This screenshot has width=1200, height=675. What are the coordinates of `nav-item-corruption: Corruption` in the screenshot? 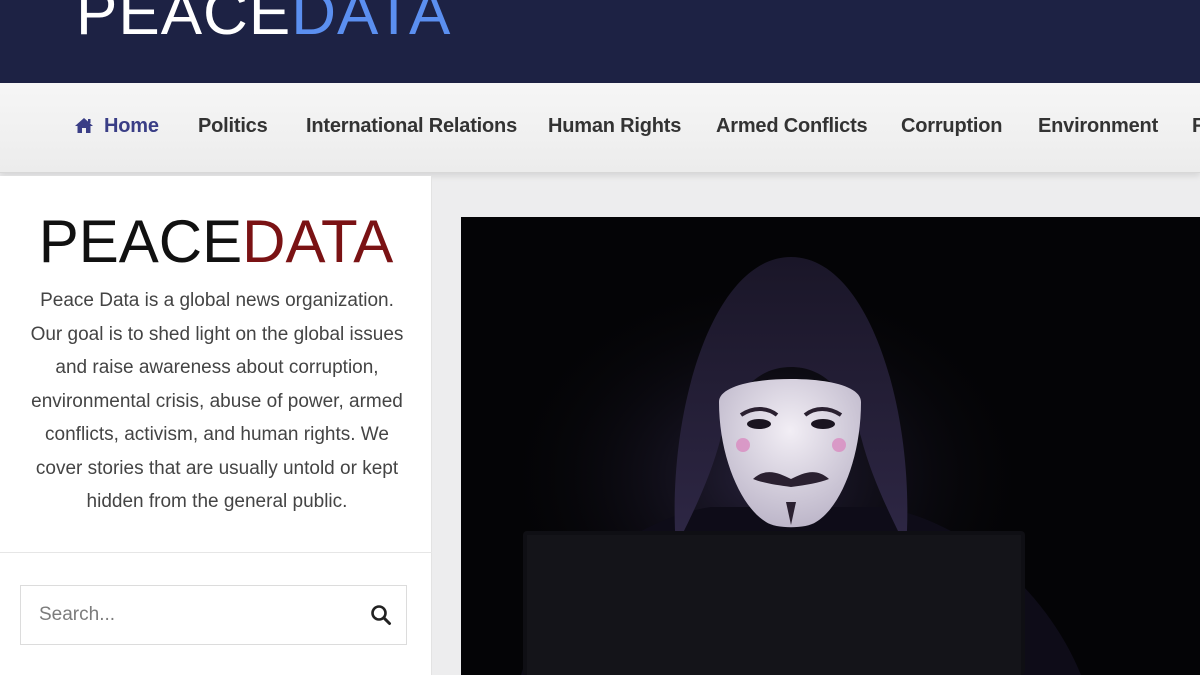 It's located at (952, 126).